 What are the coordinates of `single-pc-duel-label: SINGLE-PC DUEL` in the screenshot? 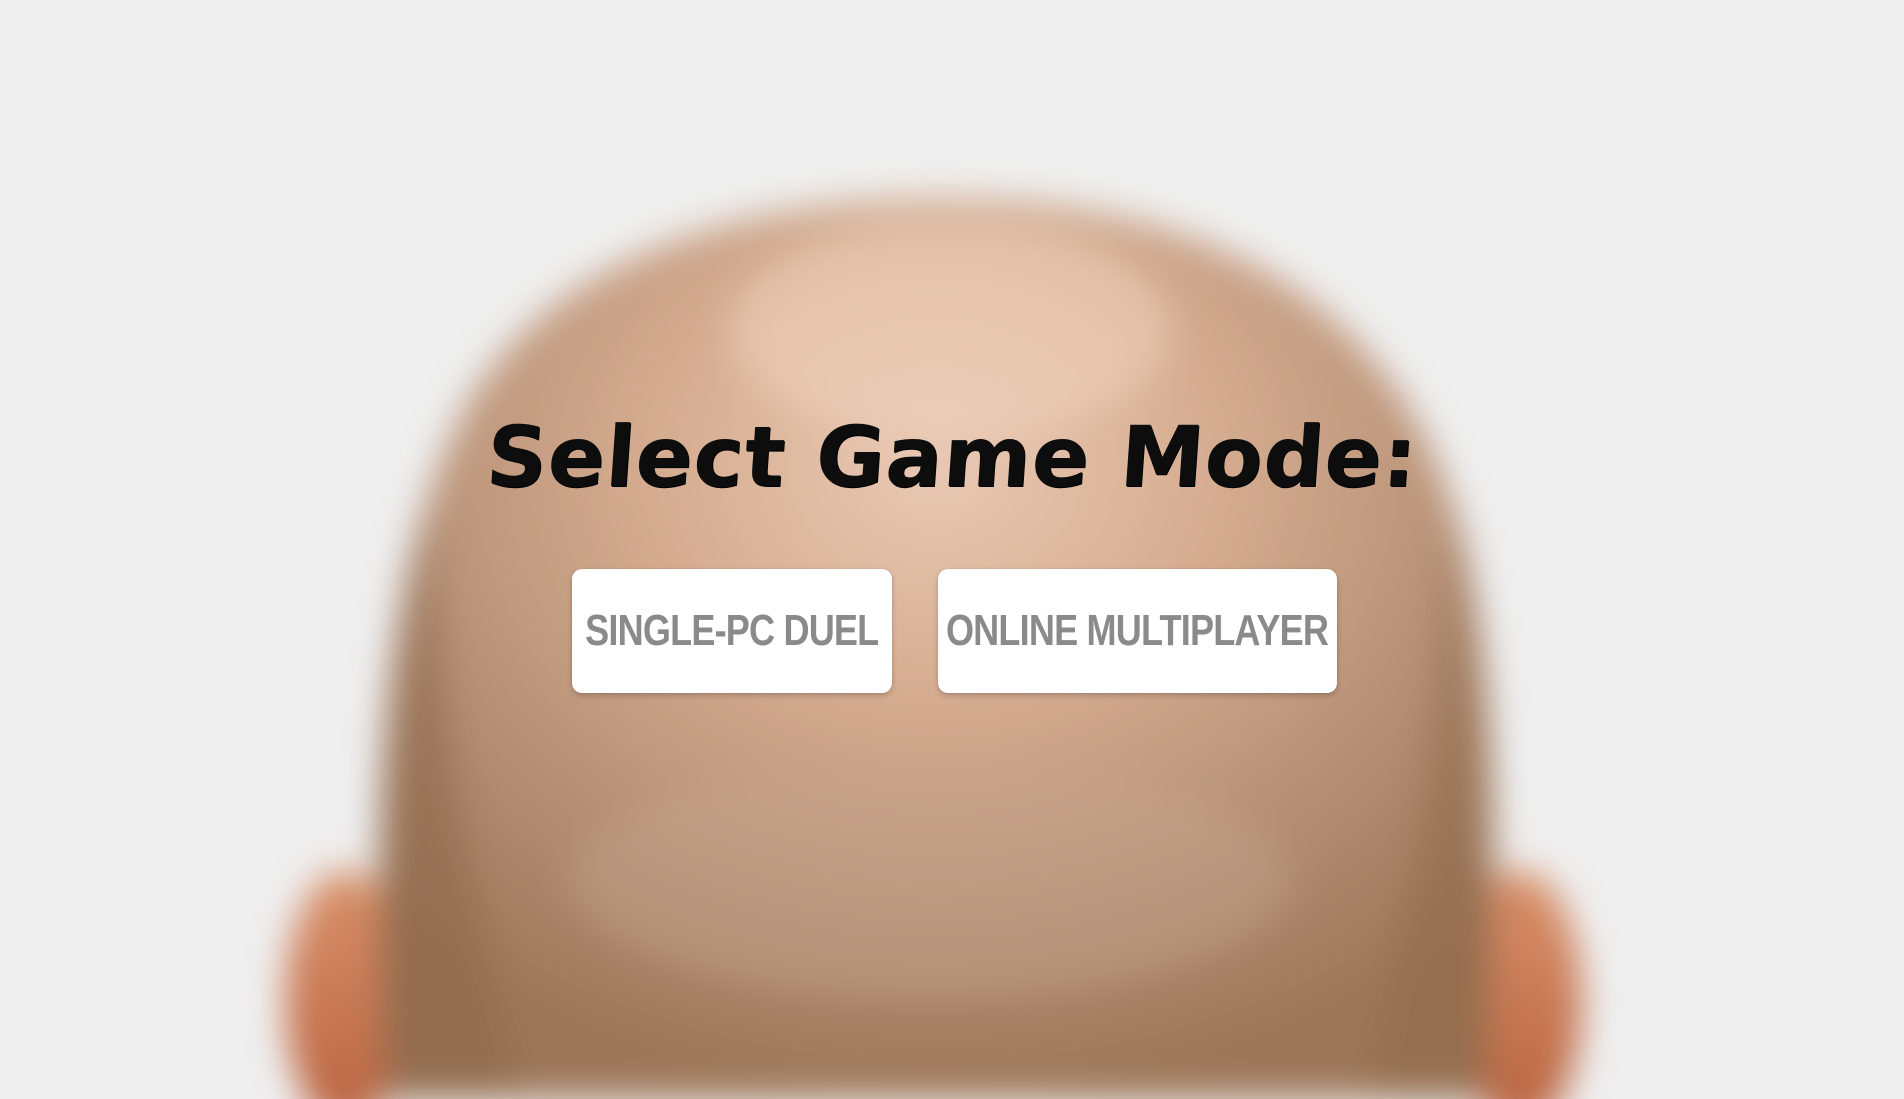 It's located at (732, 630).